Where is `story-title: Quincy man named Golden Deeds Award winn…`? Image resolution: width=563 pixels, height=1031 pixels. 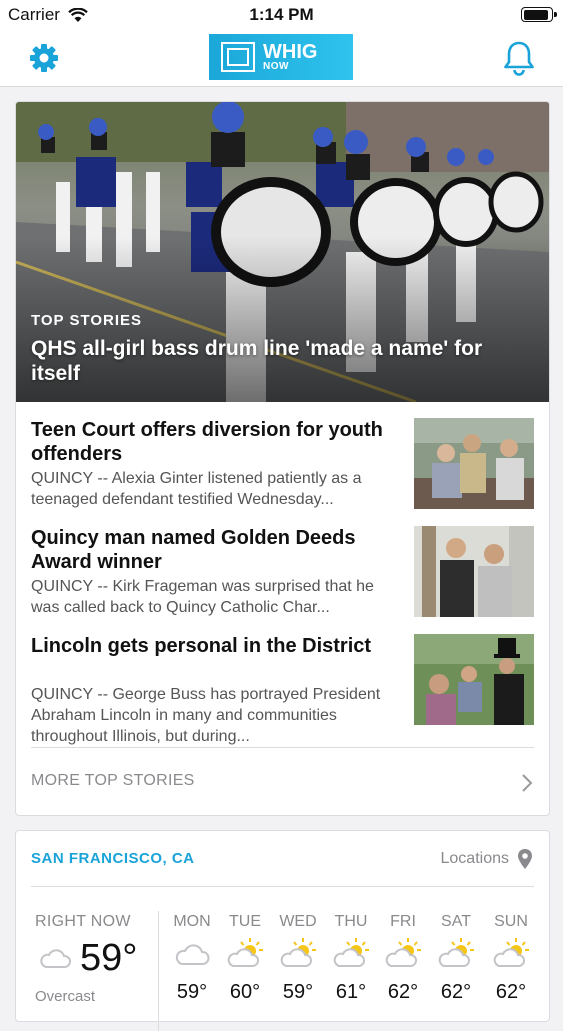
story-title: Quincy man named Golden Deeds Award winn… is located at coordinates (193, 550).